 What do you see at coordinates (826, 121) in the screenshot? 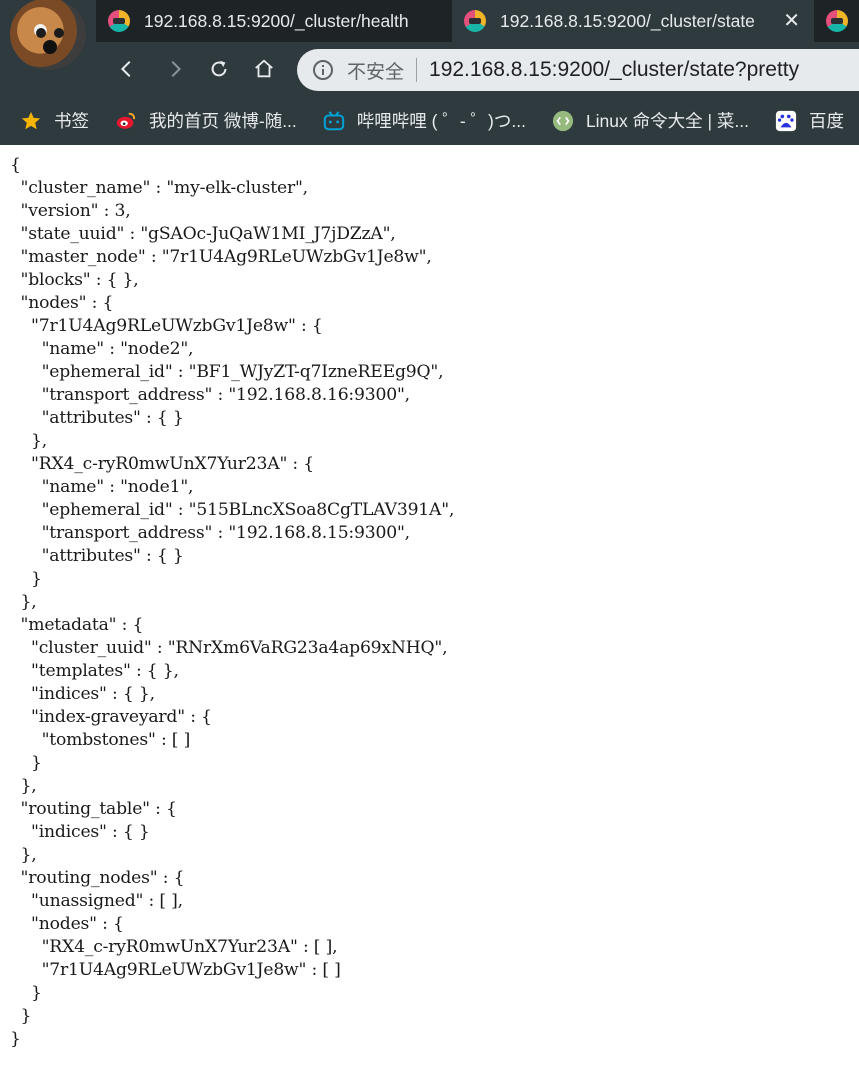
I see `bookmark-label: 百度` at bounding box center [826, 121].